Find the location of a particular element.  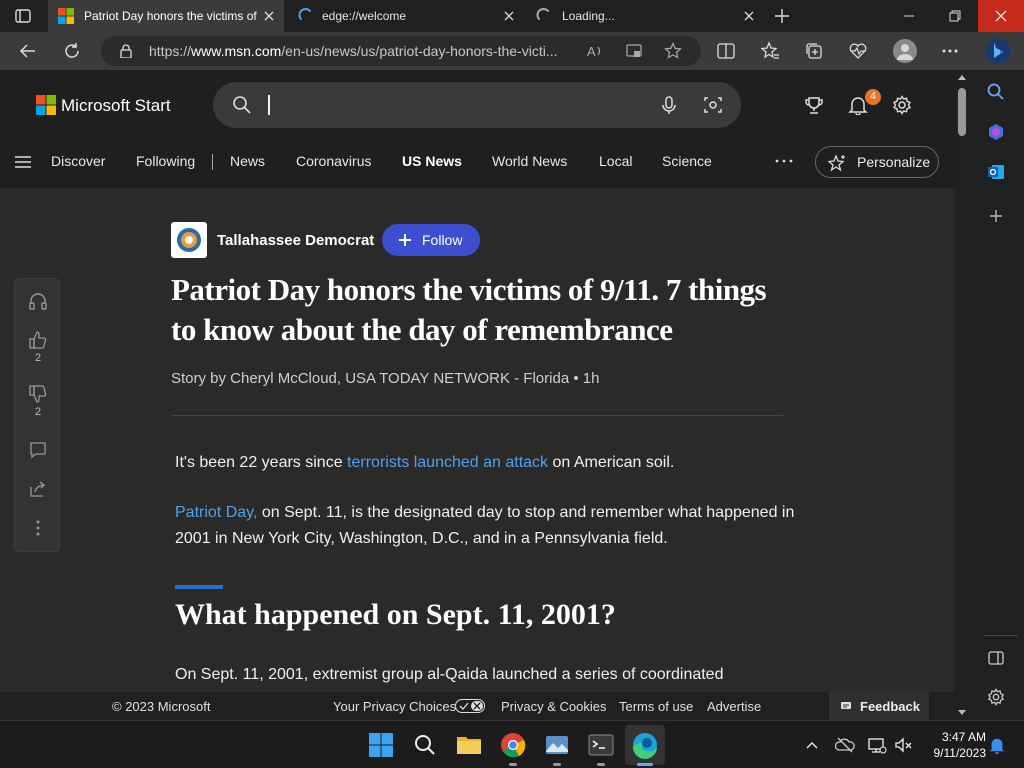

nav-following: Following is located at coordinates (165, 161).